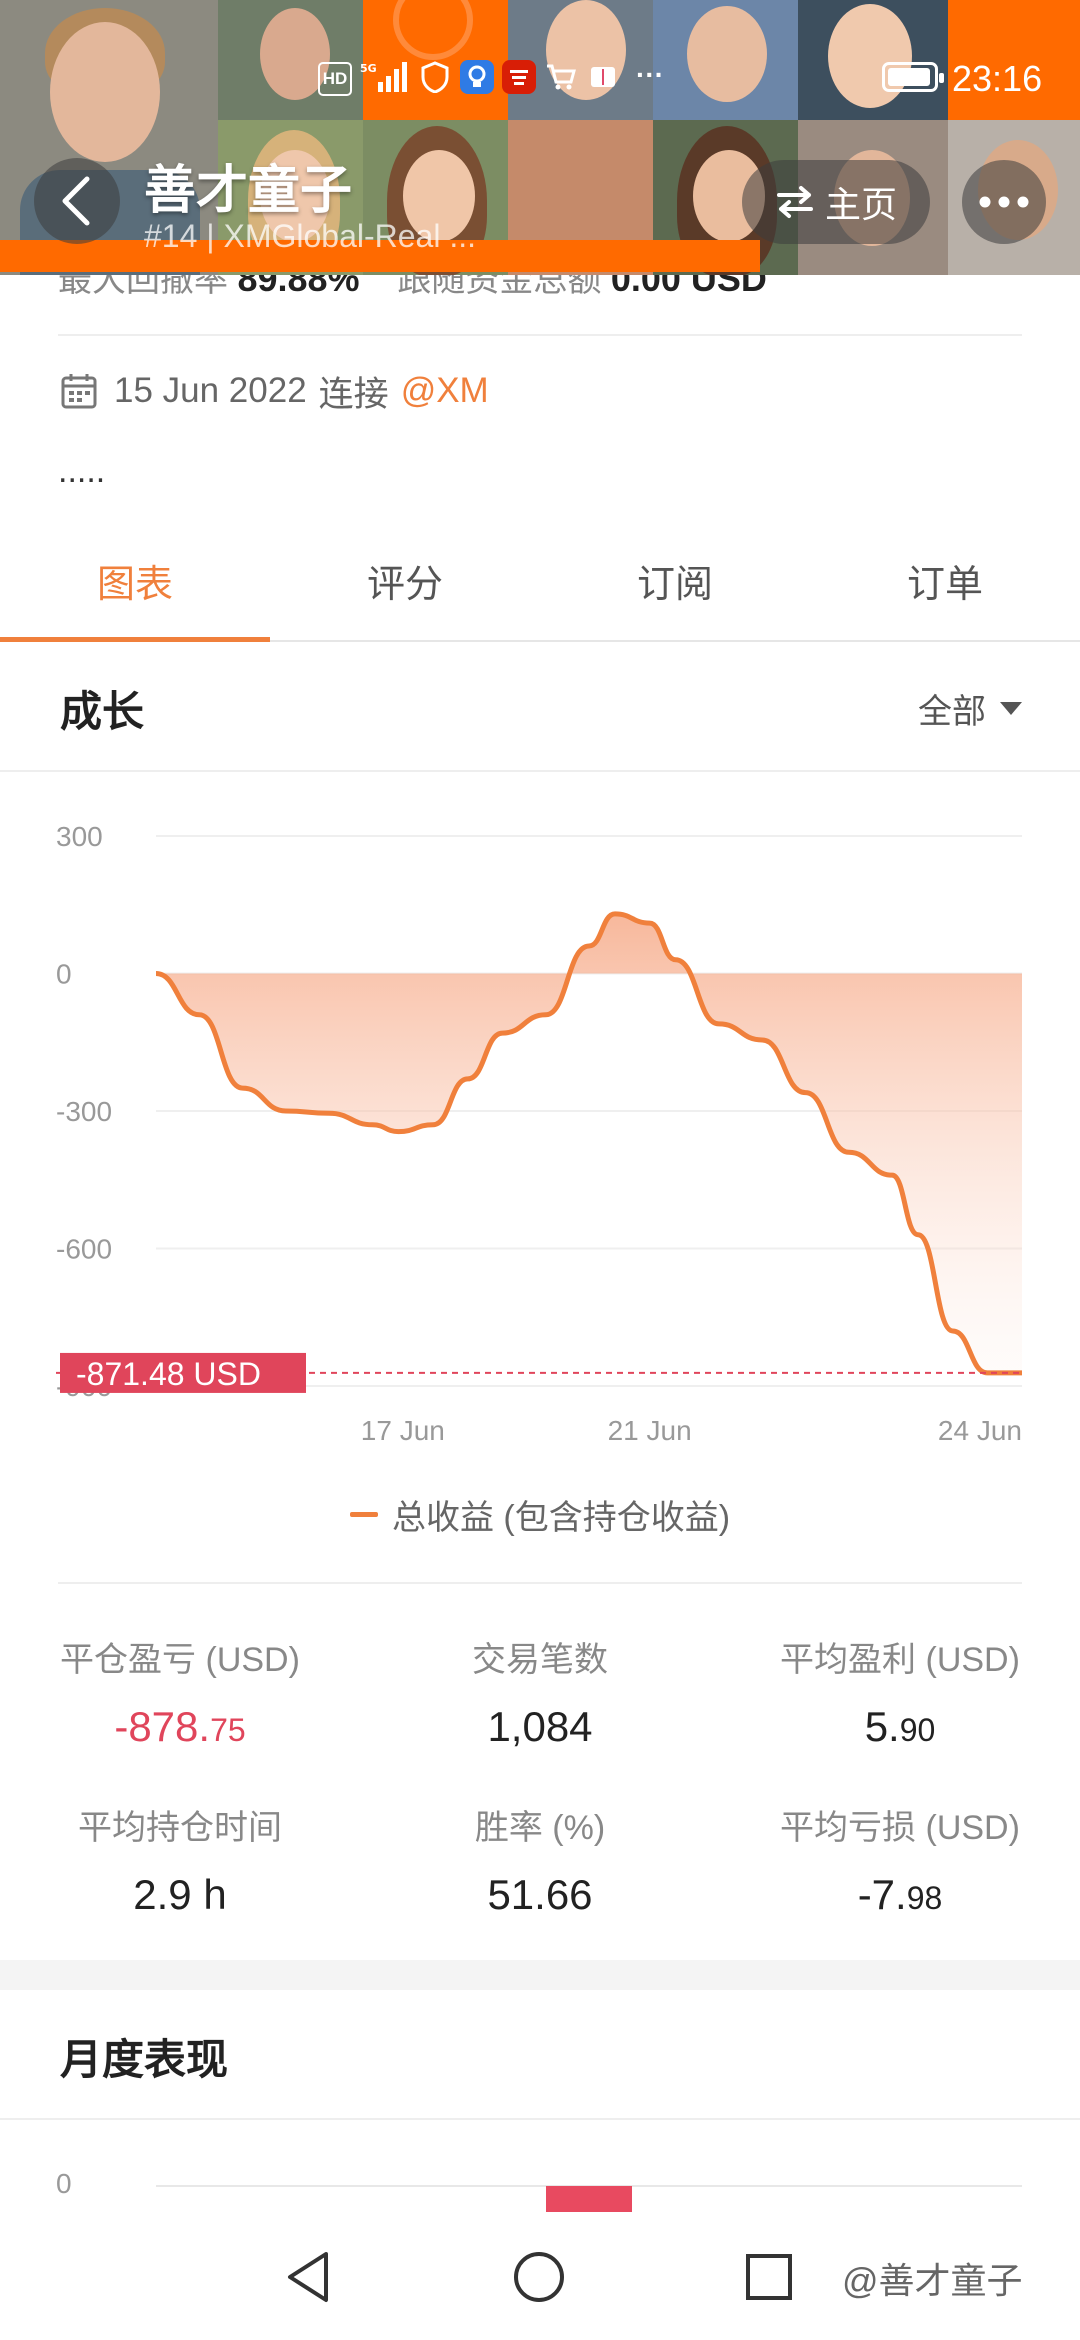 The width and height of the screenshot is (1080, 2340). Describe the element at coordinates (180, 1859) in the screenshot. I see `stat-avg-hold-time: 平均持仓时间 2.9 h` at that location.